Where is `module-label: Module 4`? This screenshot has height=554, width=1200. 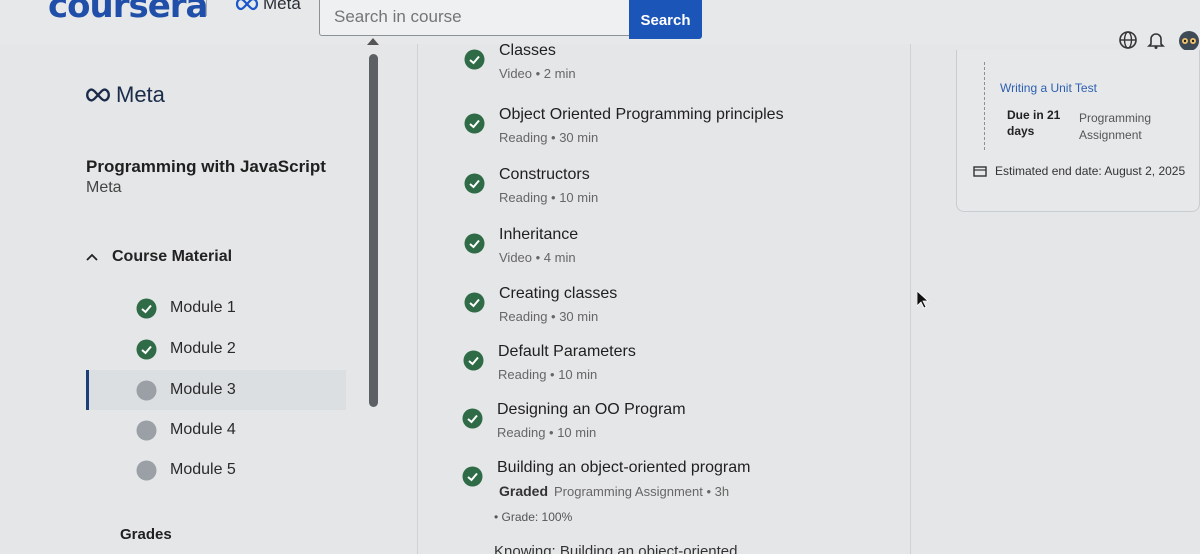 module-label: Module 4 is located at coordinates (203, 429).